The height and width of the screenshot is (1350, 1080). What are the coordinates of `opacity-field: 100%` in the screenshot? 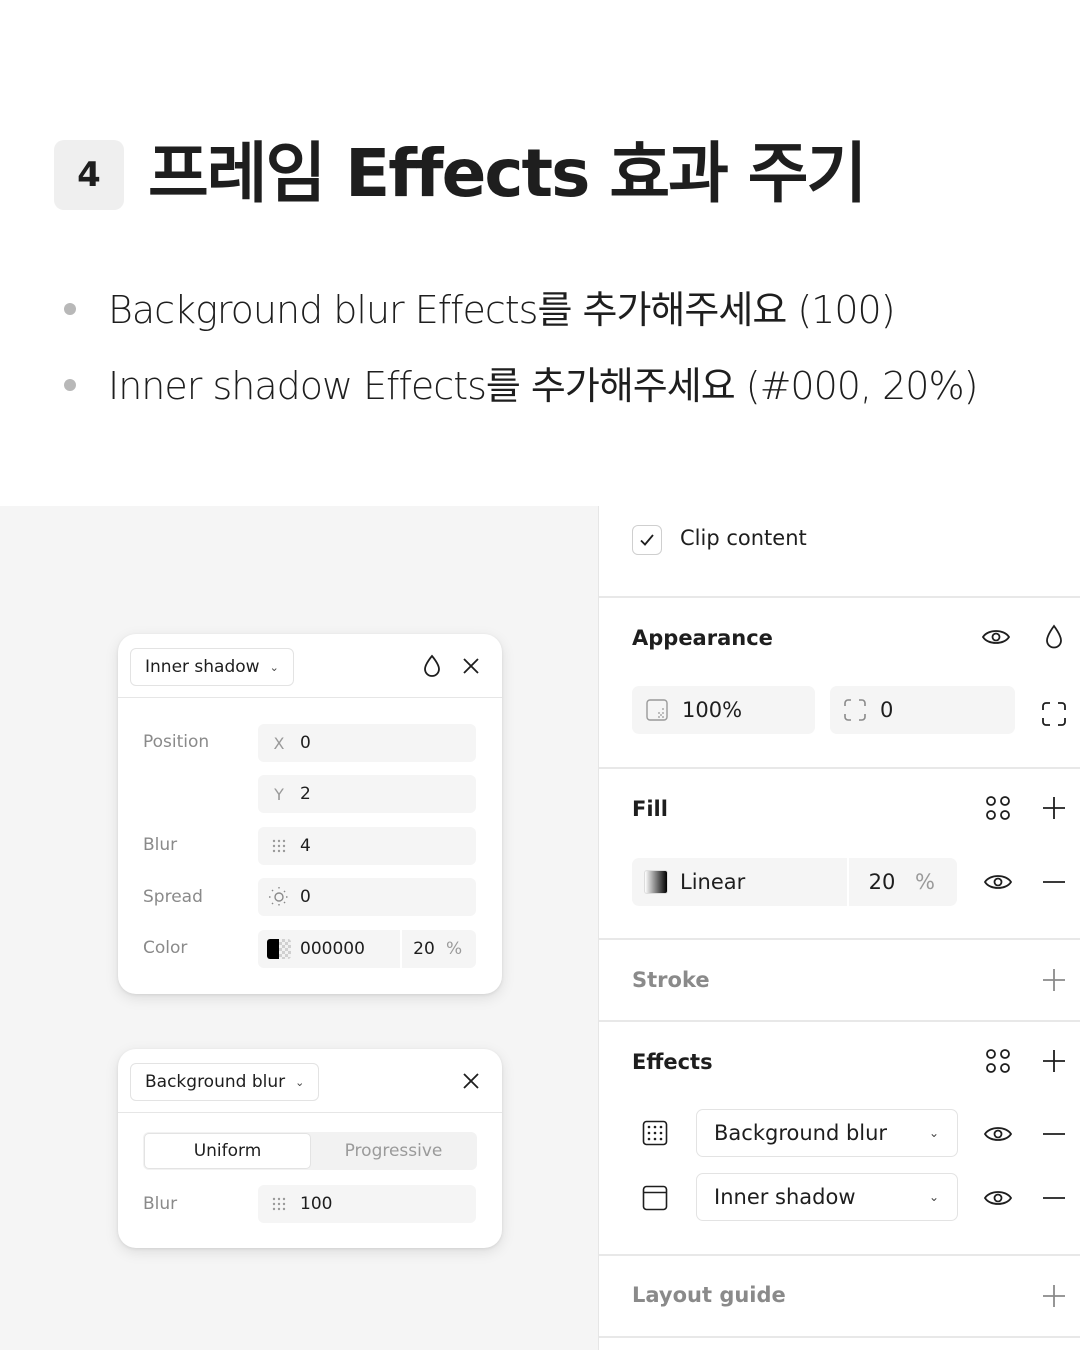 It's located at (723, 710).